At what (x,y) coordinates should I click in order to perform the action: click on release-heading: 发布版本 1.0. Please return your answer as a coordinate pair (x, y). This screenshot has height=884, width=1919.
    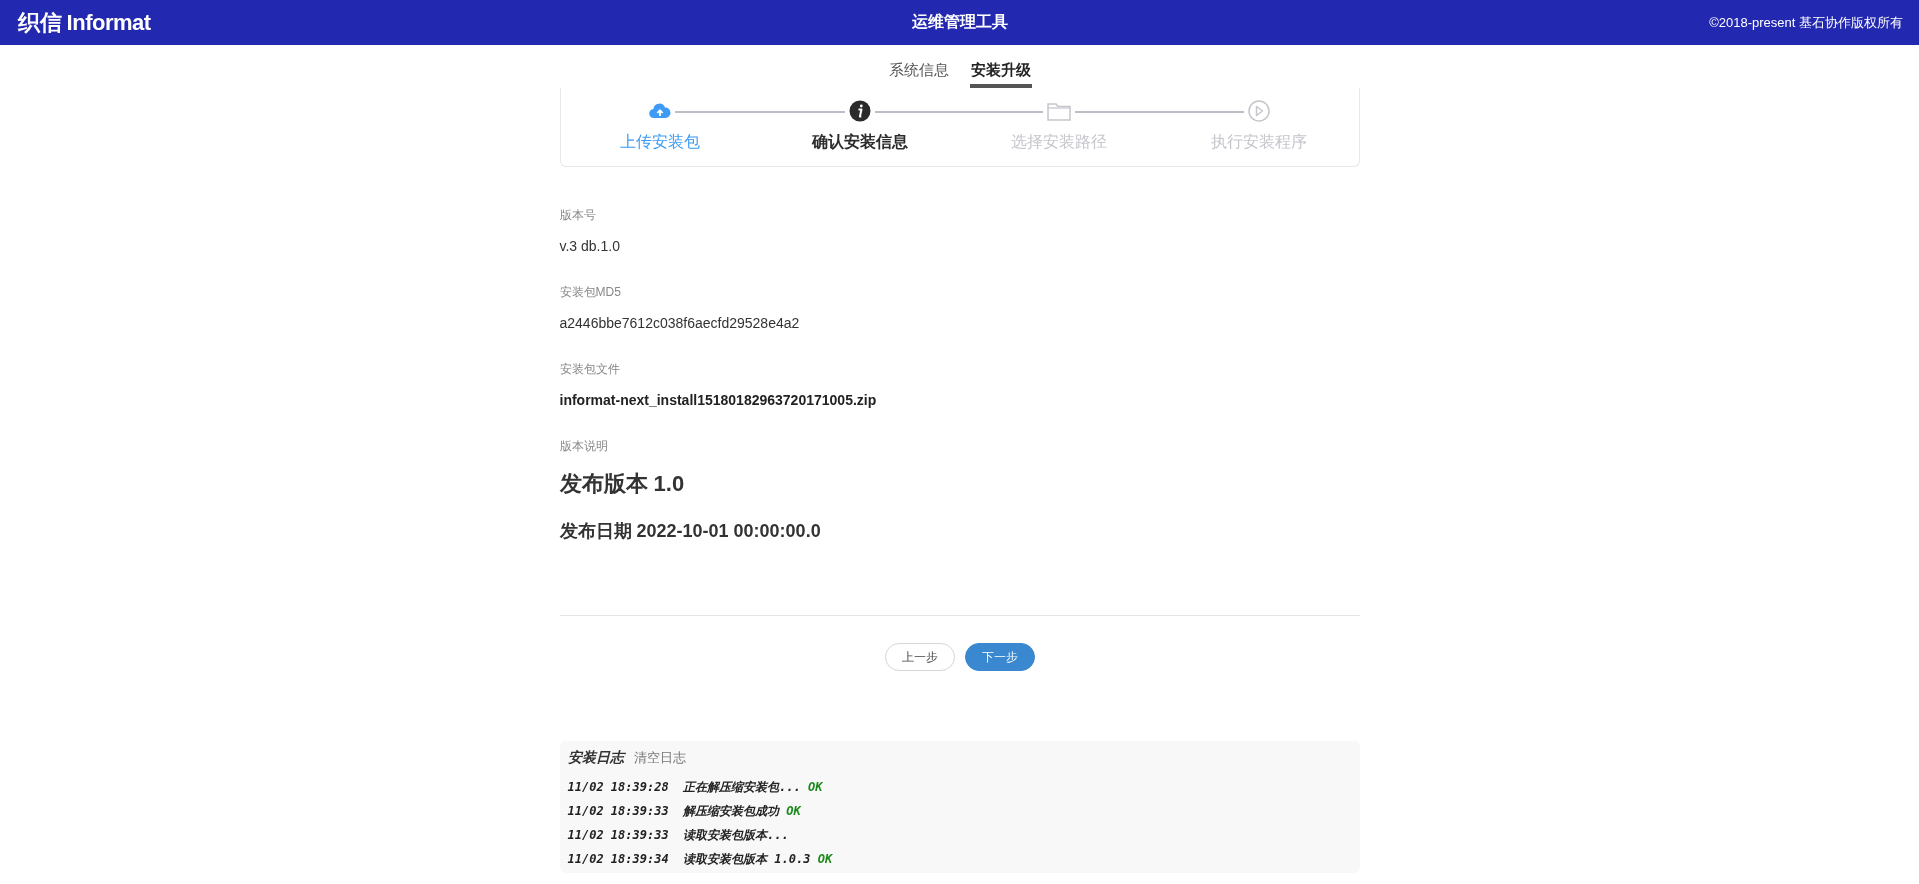
    Looking at the image, I should click on (622, 484).